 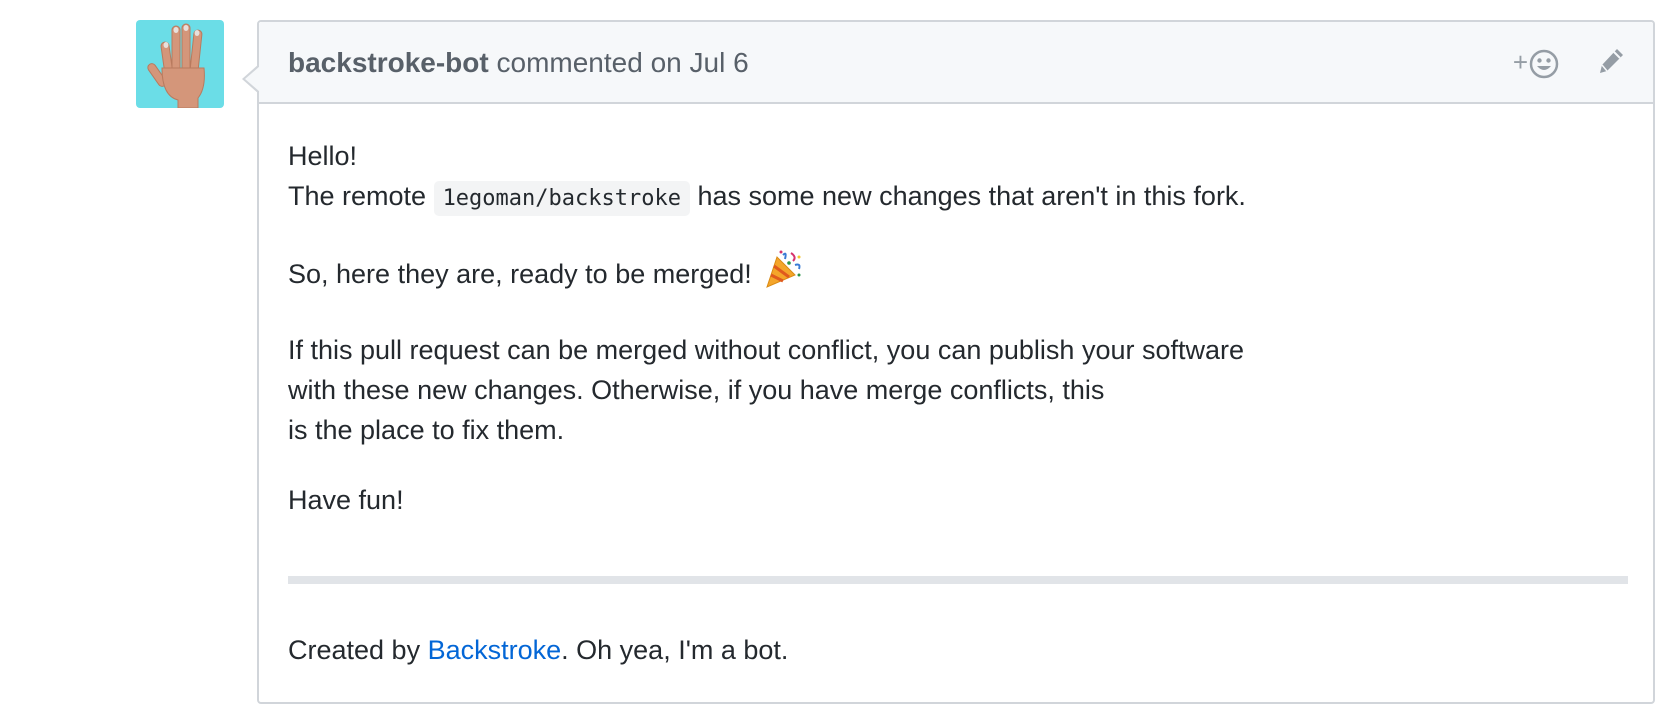 I want to click on edit-comment-button, so click(x=1611, y=63).